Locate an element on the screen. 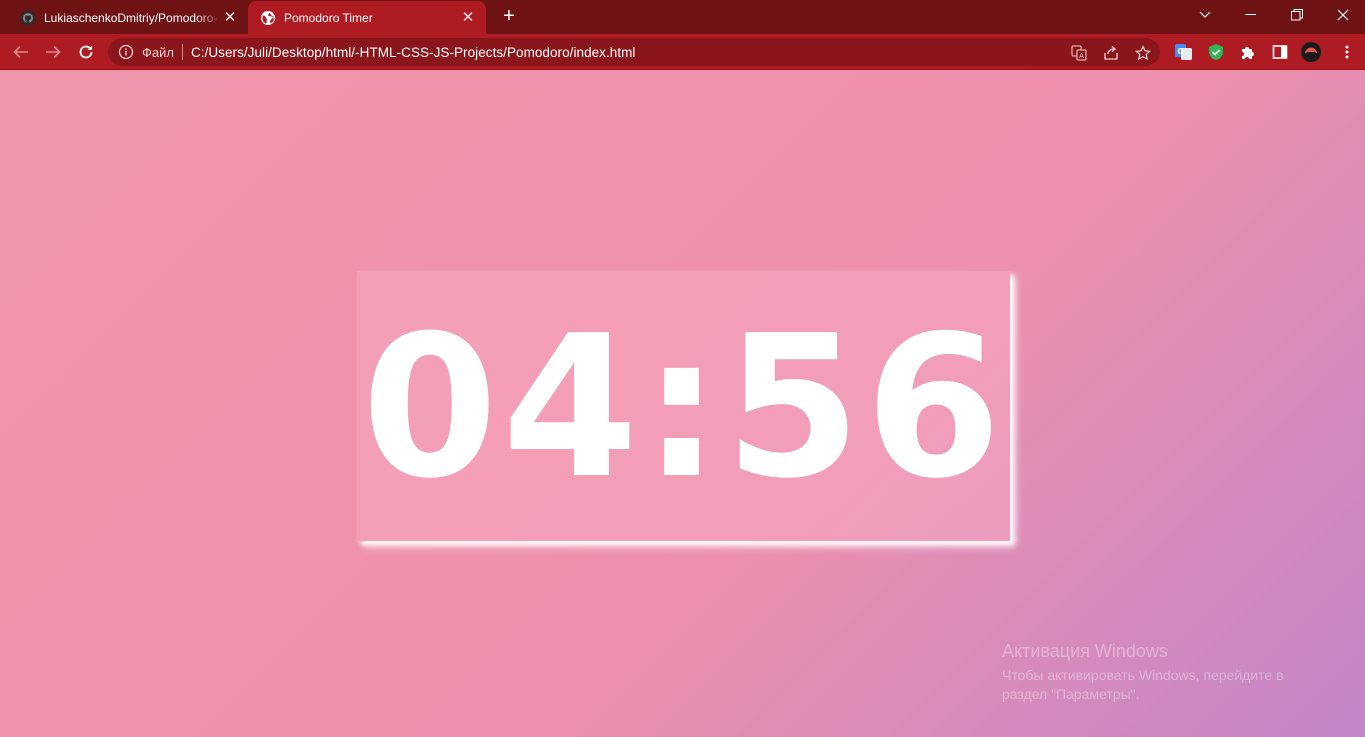  divider is located at coordinates (182, 52).